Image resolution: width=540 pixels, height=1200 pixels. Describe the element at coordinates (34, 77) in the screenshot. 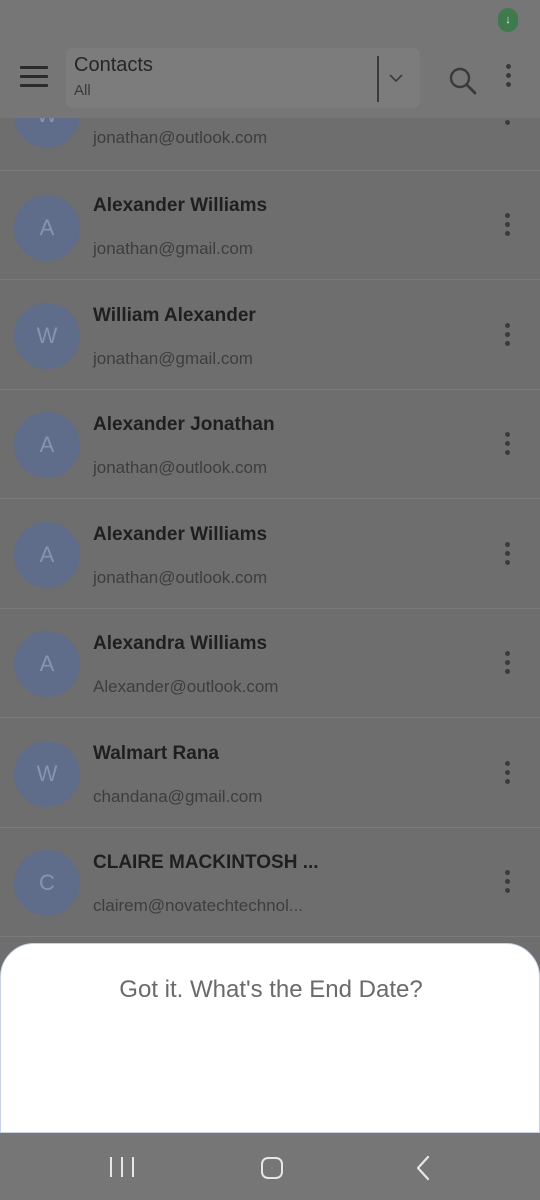

I see `hamburger-menu-icon` at that location.